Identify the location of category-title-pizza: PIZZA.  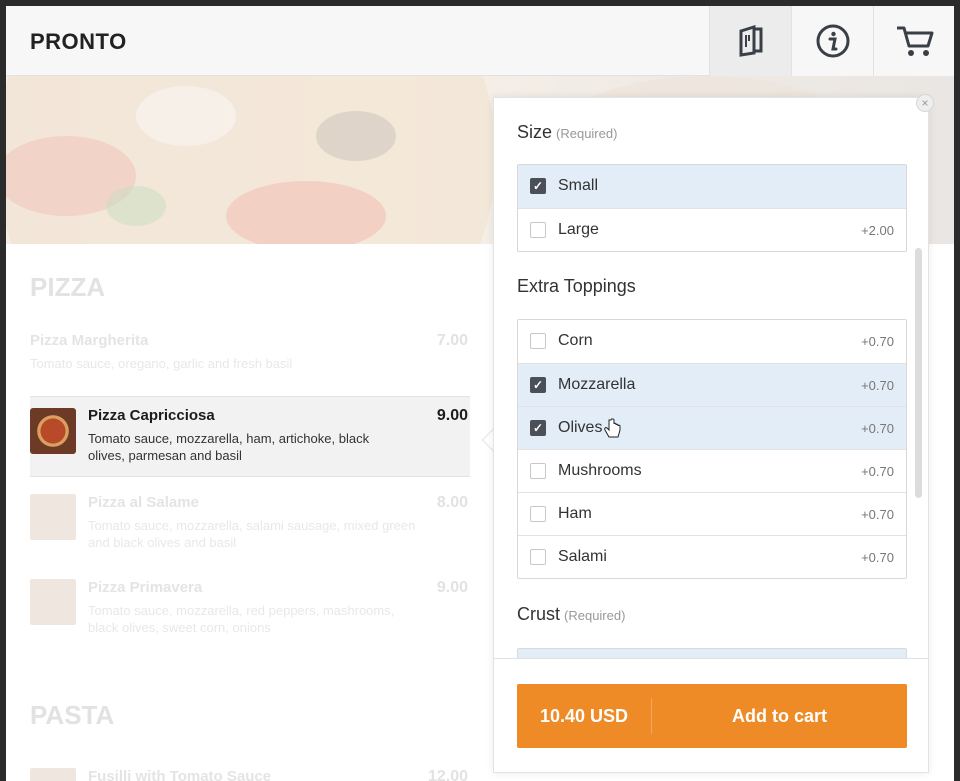
(68, 287).